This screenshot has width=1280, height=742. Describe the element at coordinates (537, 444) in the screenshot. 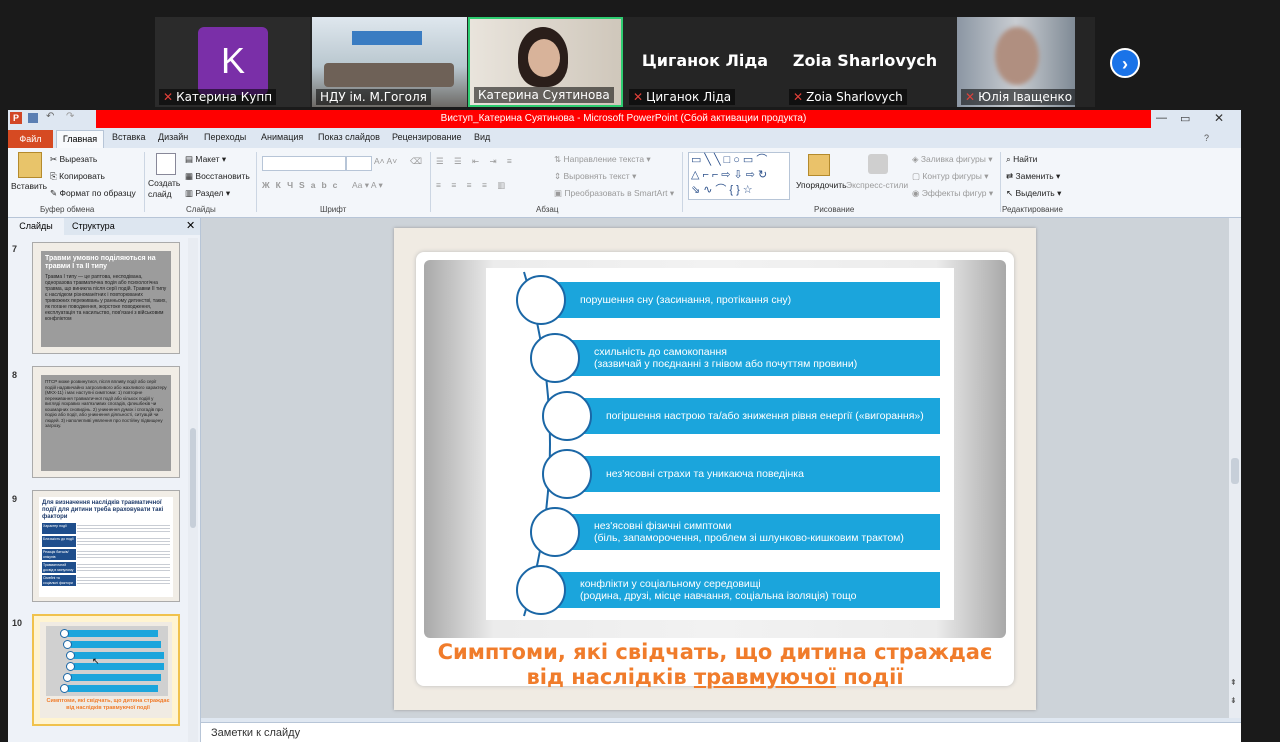

I see `diagram-curve` at that location.